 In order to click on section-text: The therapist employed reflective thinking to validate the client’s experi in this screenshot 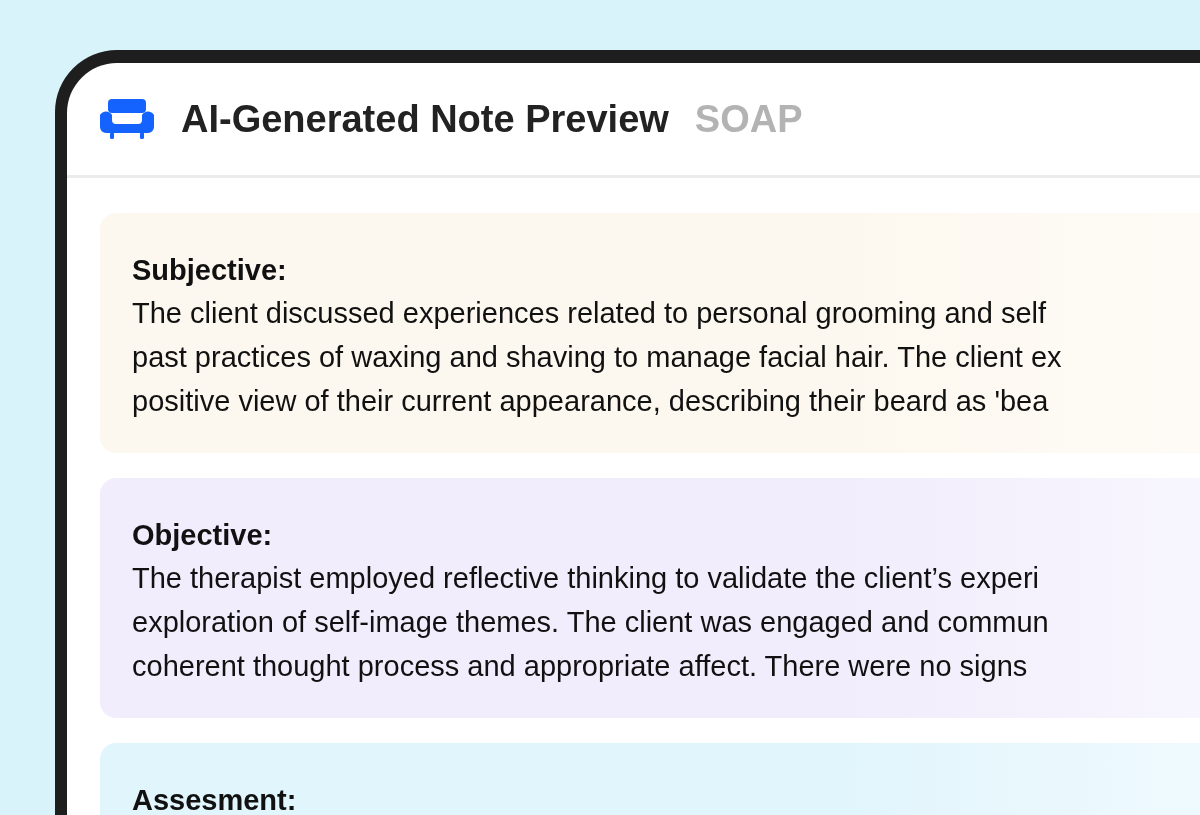, I will do `click(586, 578)`.